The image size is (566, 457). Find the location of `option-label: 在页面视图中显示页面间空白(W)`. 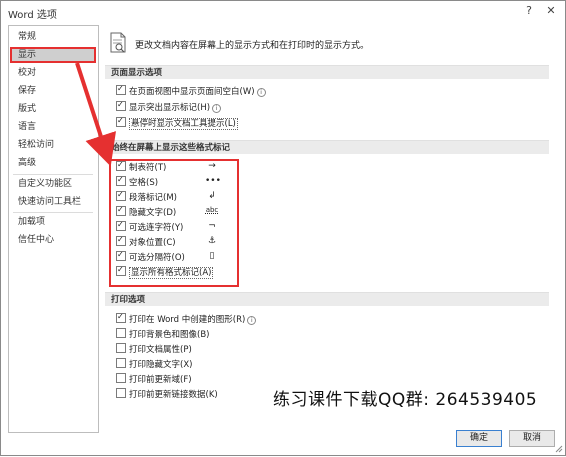

option-label: 在页面视图中显示页面间空白(W) is located at coordinates (192, 92).